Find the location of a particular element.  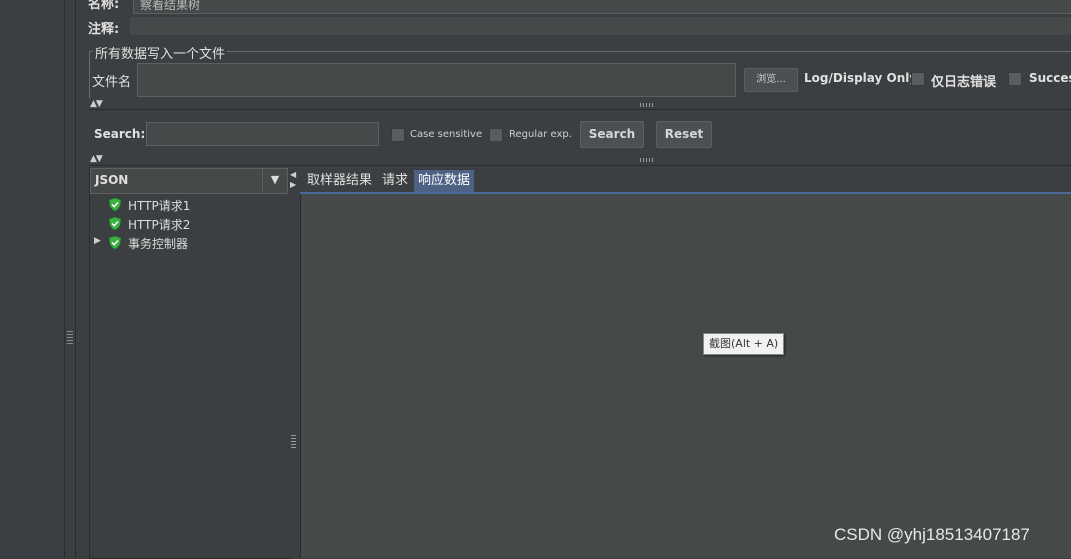

name-label: 名称: is located at coordinates (104, 6).